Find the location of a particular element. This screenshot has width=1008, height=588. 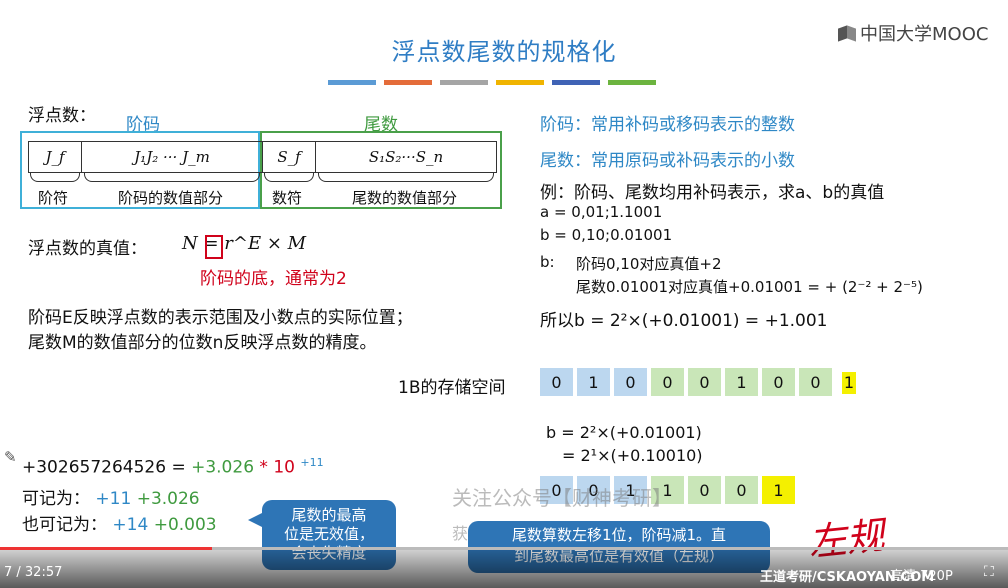

watermark-2: 获 is located at coordinates (460, 533).